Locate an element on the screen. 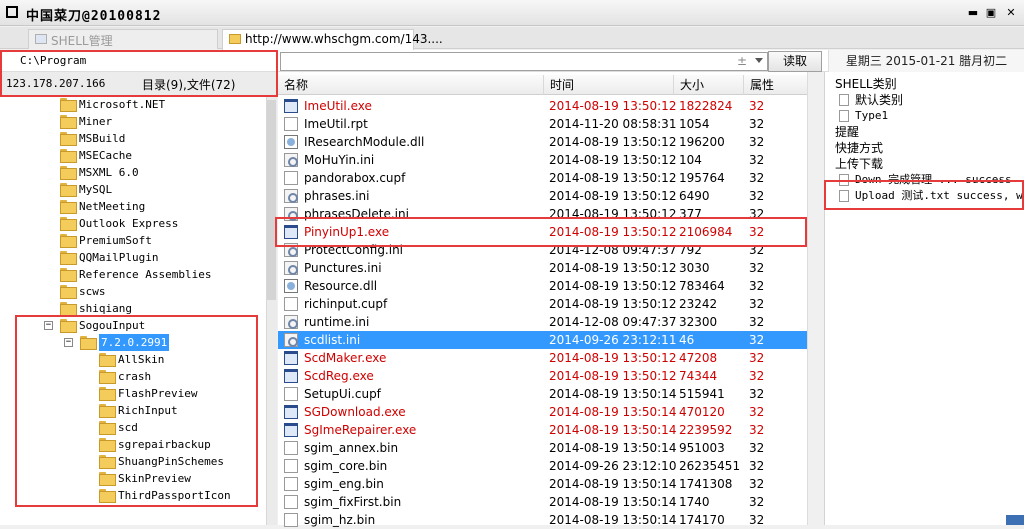 This screenshot has width=1024, height=529. shell-panel-item: 上传下载 is located at coordinates (929, 164).